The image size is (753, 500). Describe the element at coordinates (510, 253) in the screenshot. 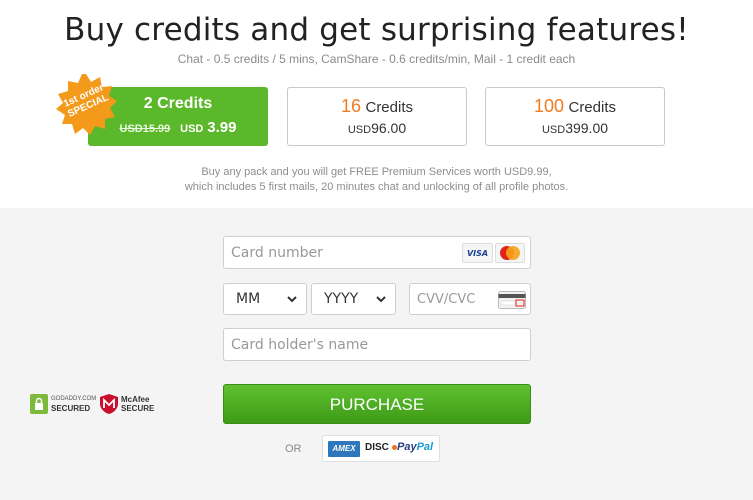

I see `mastercard-icon` at that location.